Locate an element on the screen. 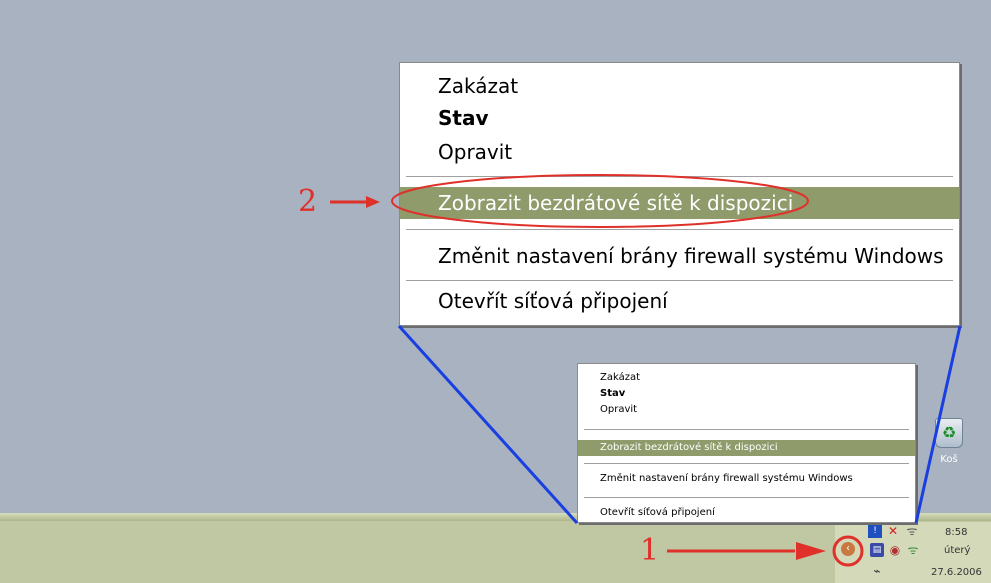 The image size is (991, 583). show-hidden-icons-chevron-icon: ‹ is located at coordinates (848, 549).